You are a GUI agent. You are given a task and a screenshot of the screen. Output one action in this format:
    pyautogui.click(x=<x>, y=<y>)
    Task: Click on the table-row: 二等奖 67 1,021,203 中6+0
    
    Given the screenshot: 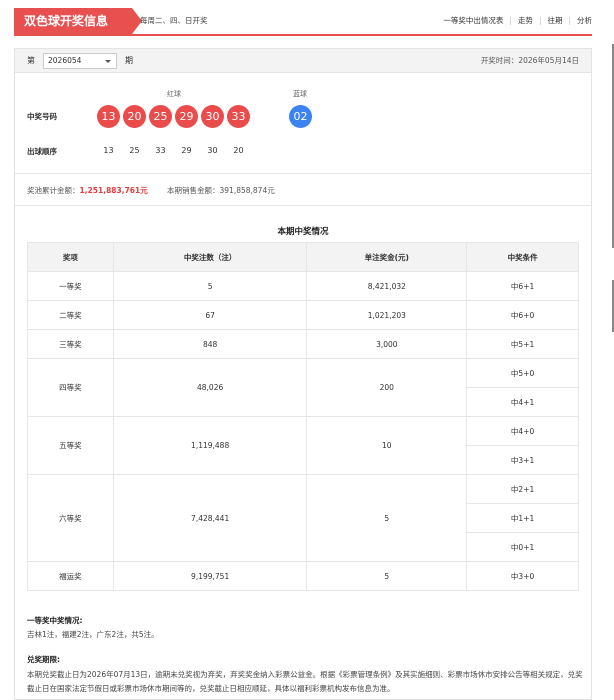 What is the action you would take?
    pyautogui.click(x=303, y=315)
    